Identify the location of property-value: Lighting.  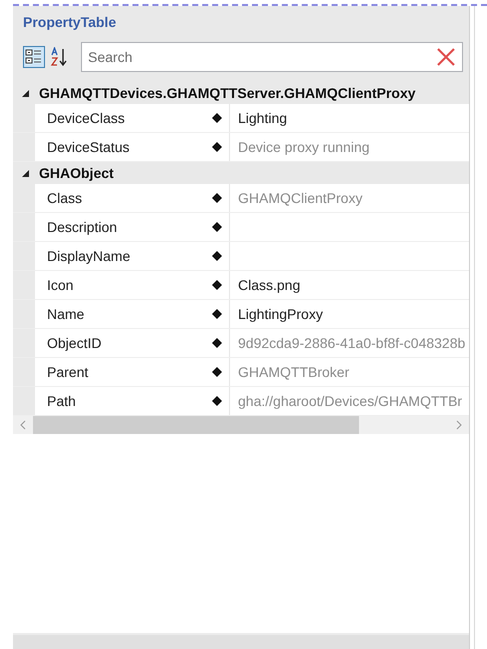
(263, 118).